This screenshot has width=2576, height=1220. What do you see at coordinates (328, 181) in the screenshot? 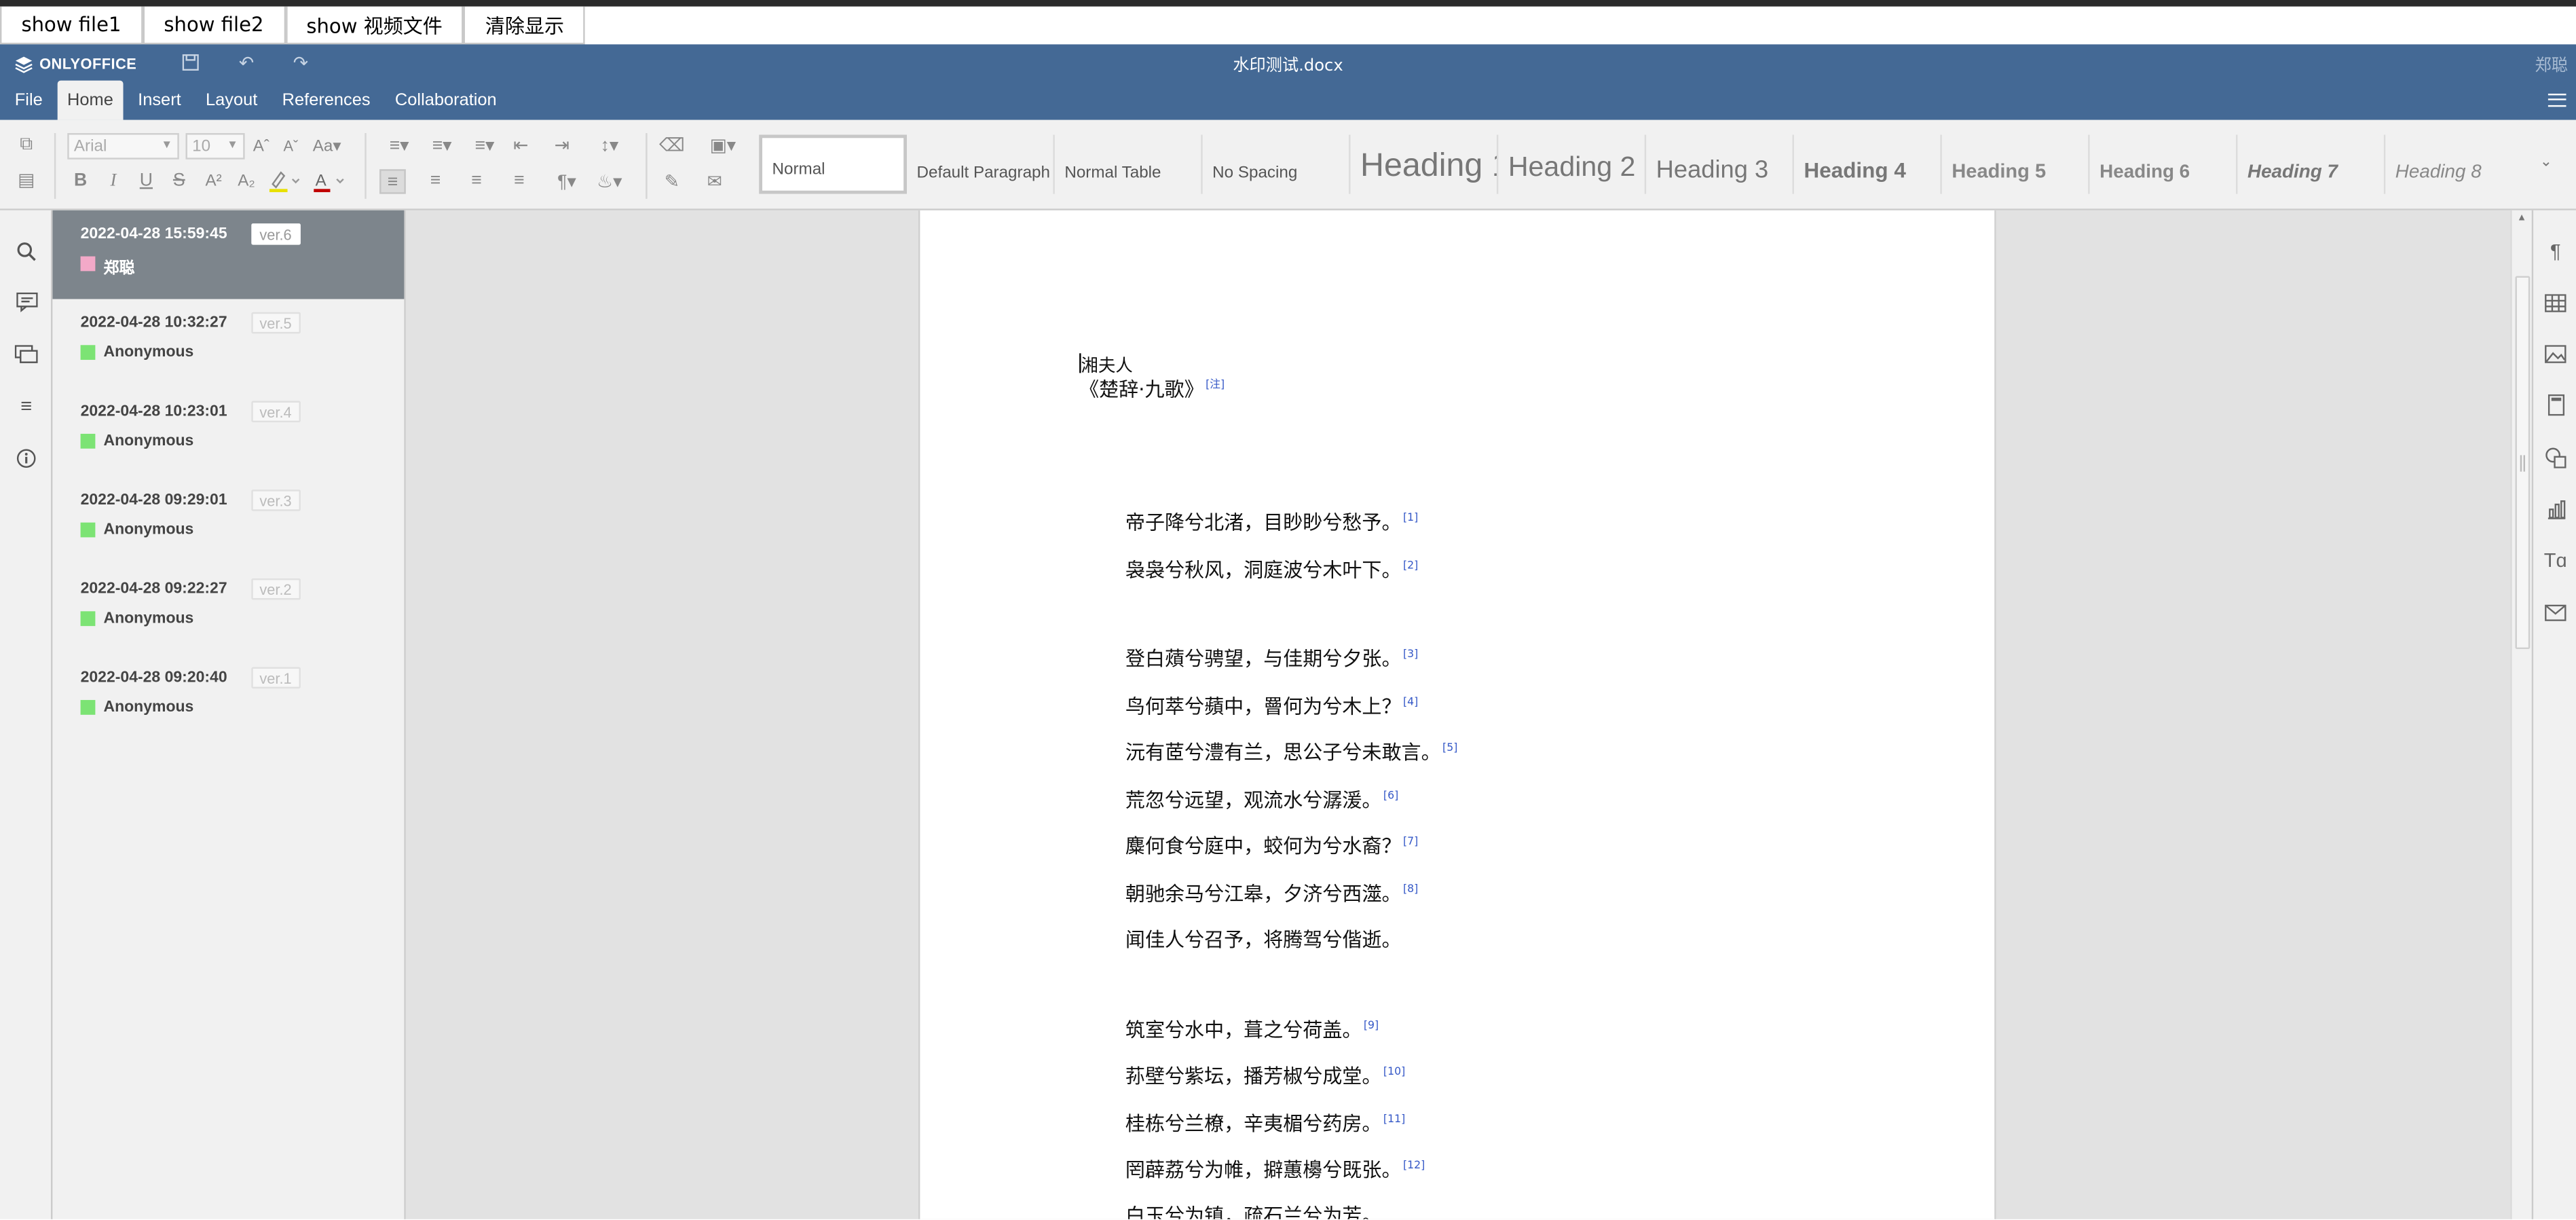
I see `font-color-icon: A` at bounding box center [328, 181].